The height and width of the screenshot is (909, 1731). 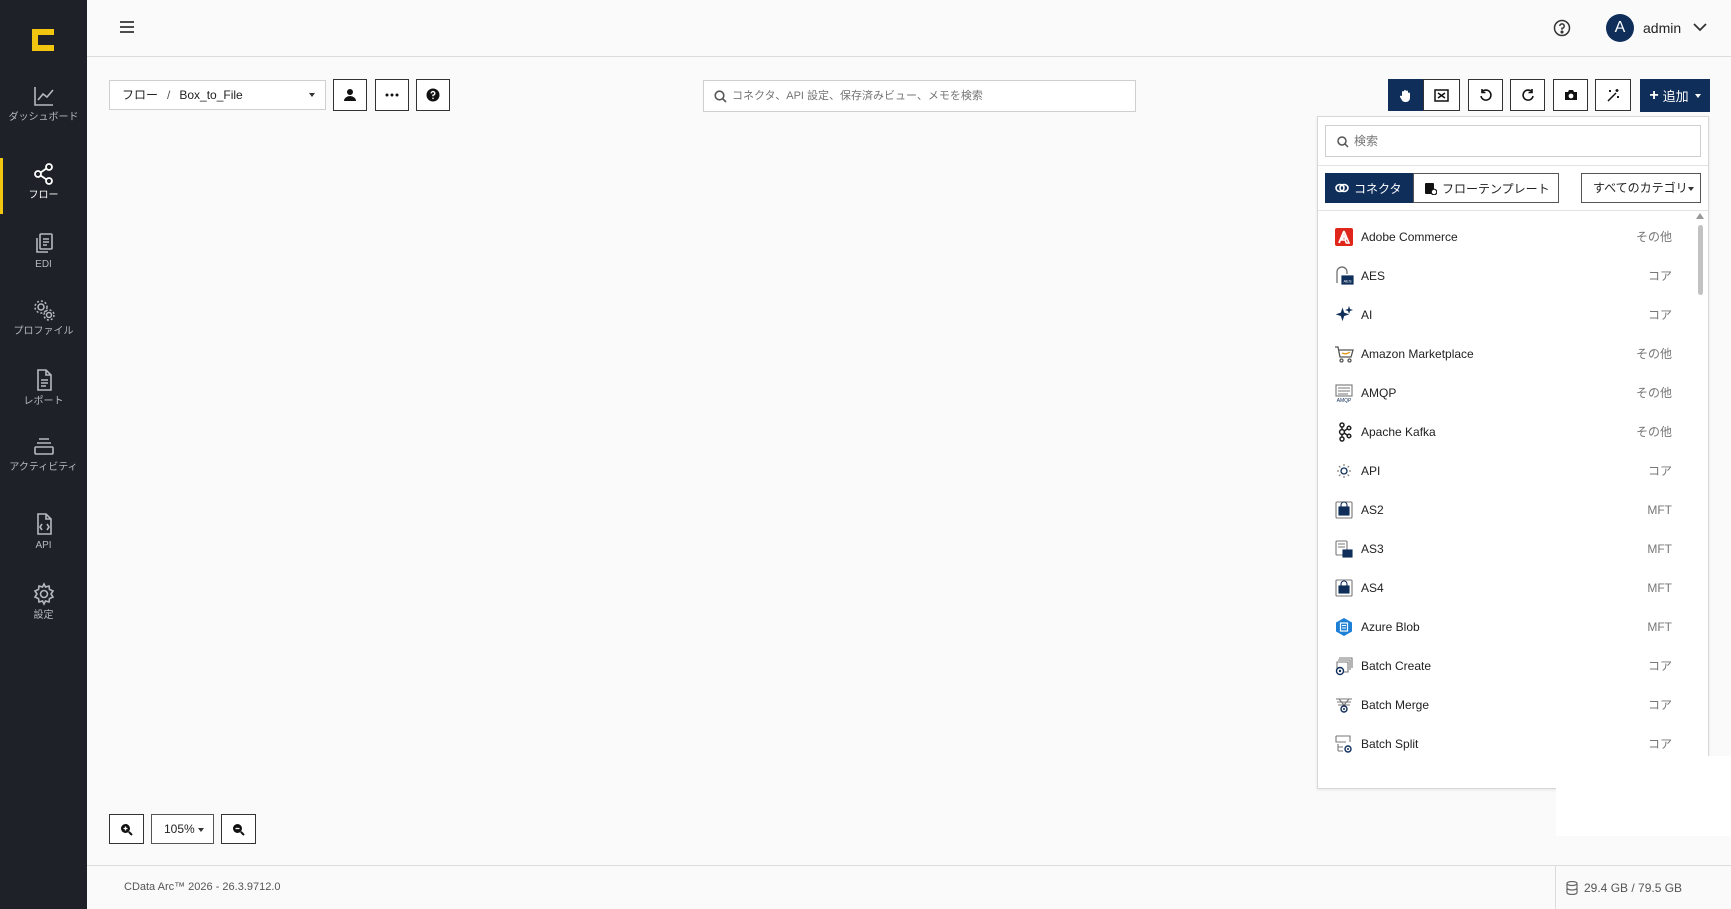 I want to click on connector-name: AI, so click(x=1367, y=314).